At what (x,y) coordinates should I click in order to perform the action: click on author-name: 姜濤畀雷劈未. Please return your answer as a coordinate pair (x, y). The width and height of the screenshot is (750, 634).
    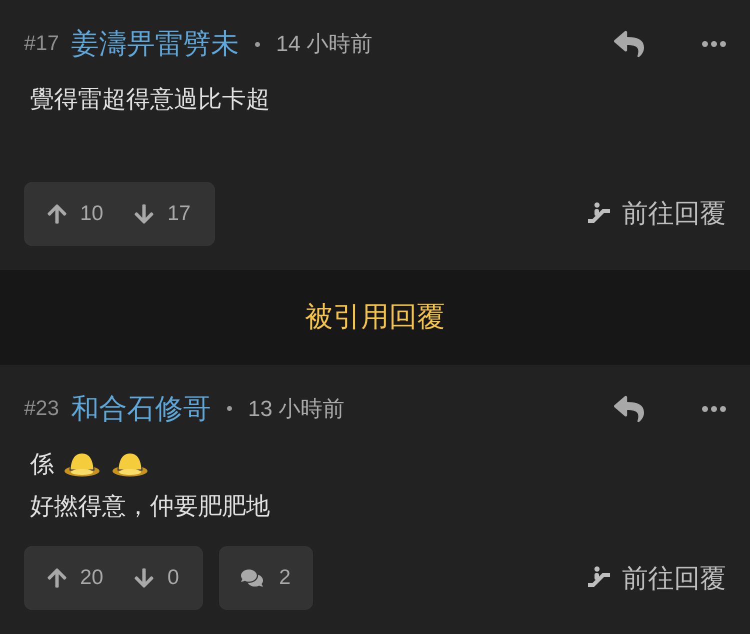
    Looking at the image, I should click on (155, 44).